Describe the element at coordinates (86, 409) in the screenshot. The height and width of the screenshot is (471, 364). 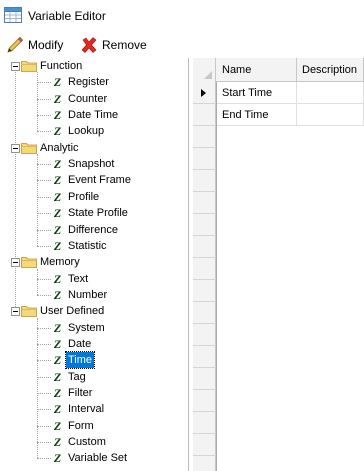
I see `tree-item-label: Interval` at that location.